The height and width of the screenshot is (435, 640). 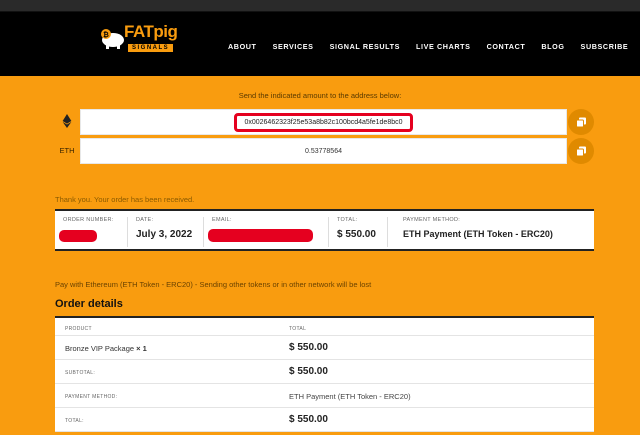 I want to click on date-col: DATE: July 3, 2022, so click(x=164, y=232).